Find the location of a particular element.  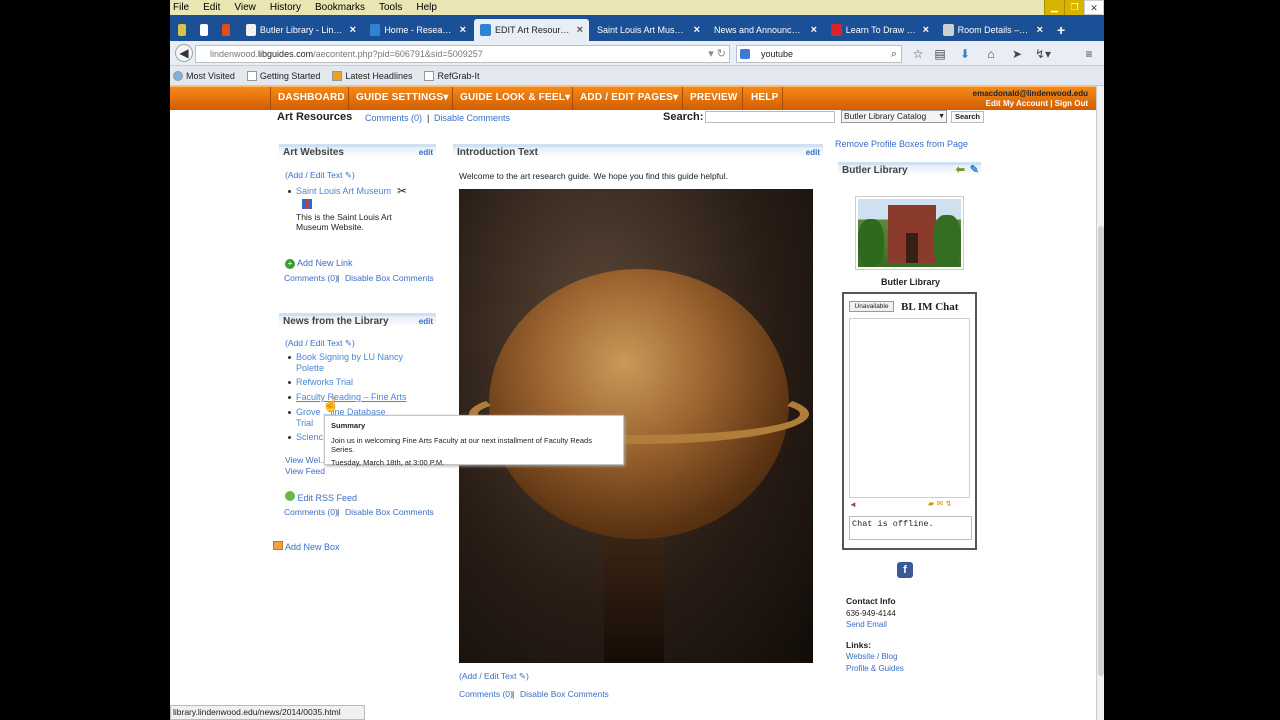

minimize-icon: ▁ is located at coordinates (1054, 7).